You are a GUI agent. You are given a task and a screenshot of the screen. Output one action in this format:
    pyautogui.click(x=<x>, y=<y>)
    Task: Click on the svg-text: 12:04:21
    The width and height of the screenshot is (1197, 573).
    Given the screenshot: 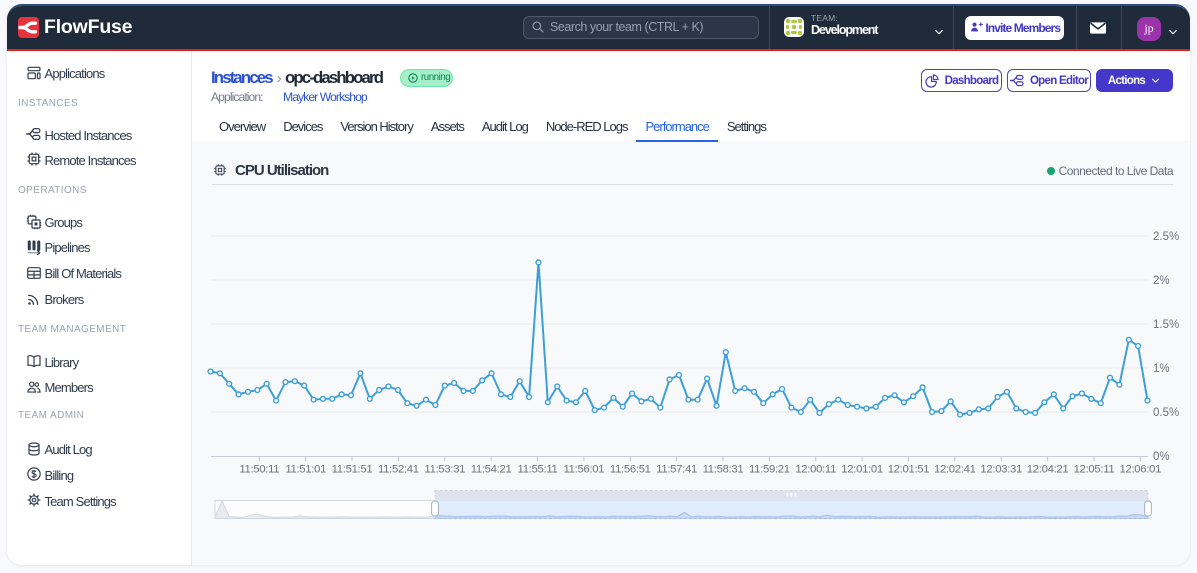 What is the action you would take?
    pyautogui.click(x=1048, y=470)
    